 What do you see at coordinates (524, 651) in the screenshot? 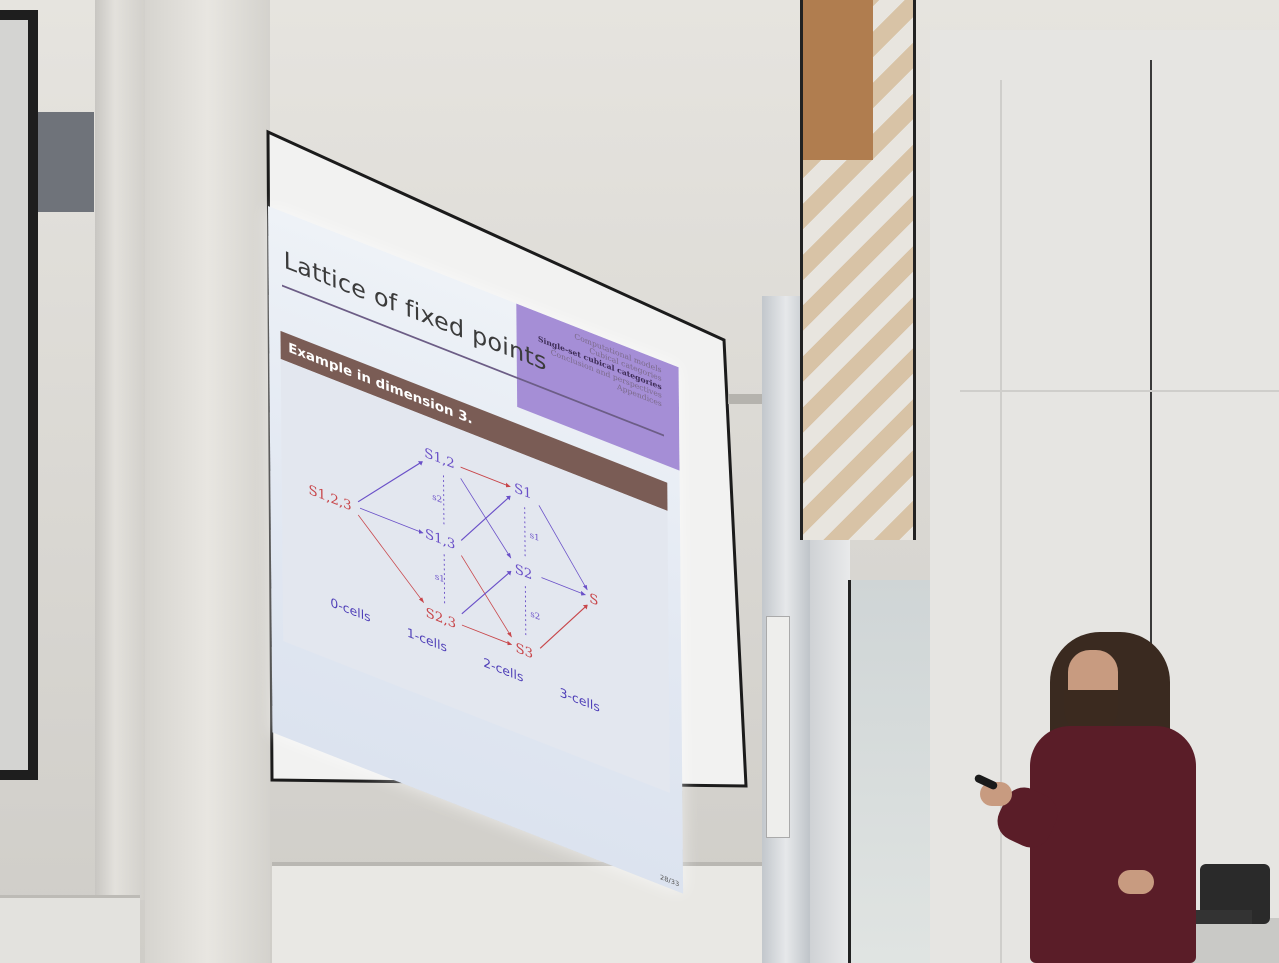
I see `node-s3: S3` at bounding box center [524, 651].